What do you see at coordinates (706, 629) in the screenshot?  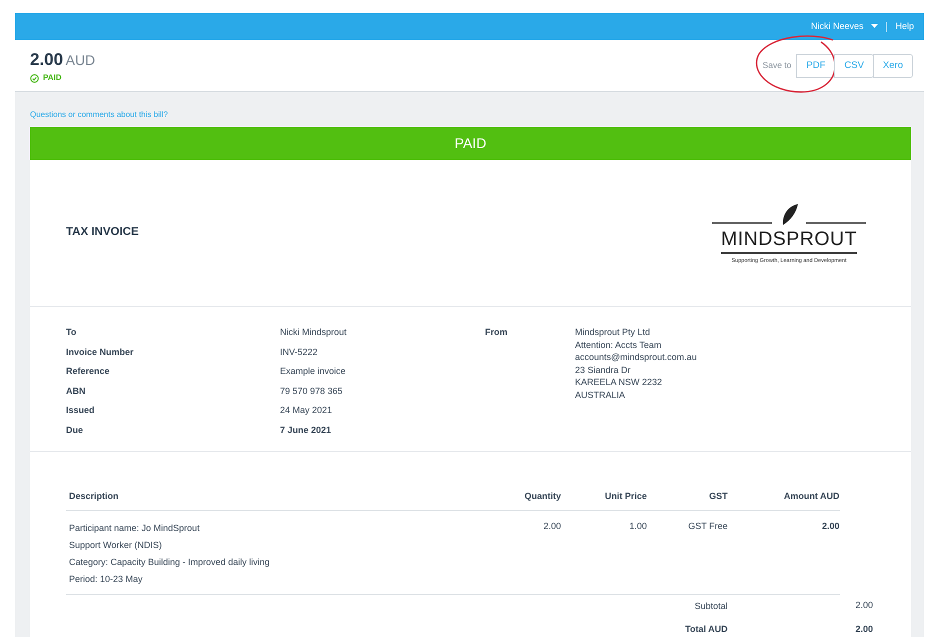 I see `total-label: Total AUD` at bounding box center [706, 629].